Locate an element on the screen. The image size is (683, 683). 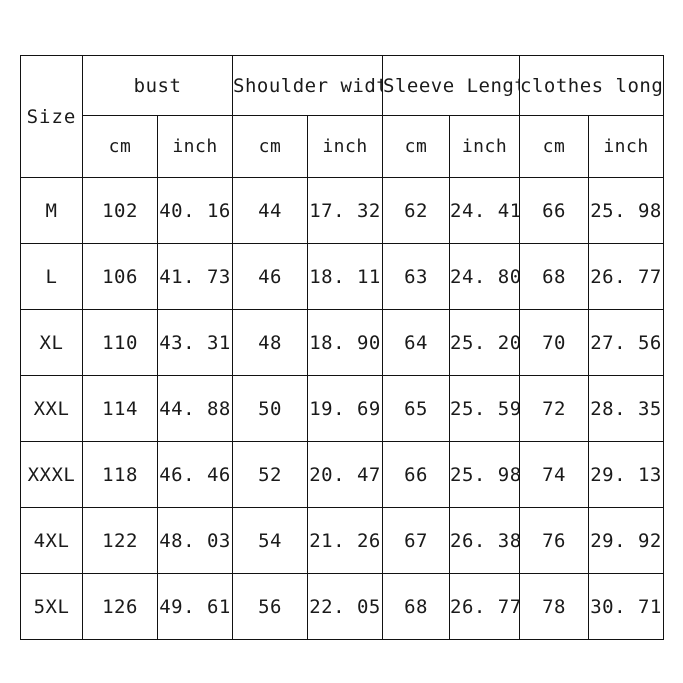
cell-sleeve-cm: 63 is located at coordinates (416, 276).